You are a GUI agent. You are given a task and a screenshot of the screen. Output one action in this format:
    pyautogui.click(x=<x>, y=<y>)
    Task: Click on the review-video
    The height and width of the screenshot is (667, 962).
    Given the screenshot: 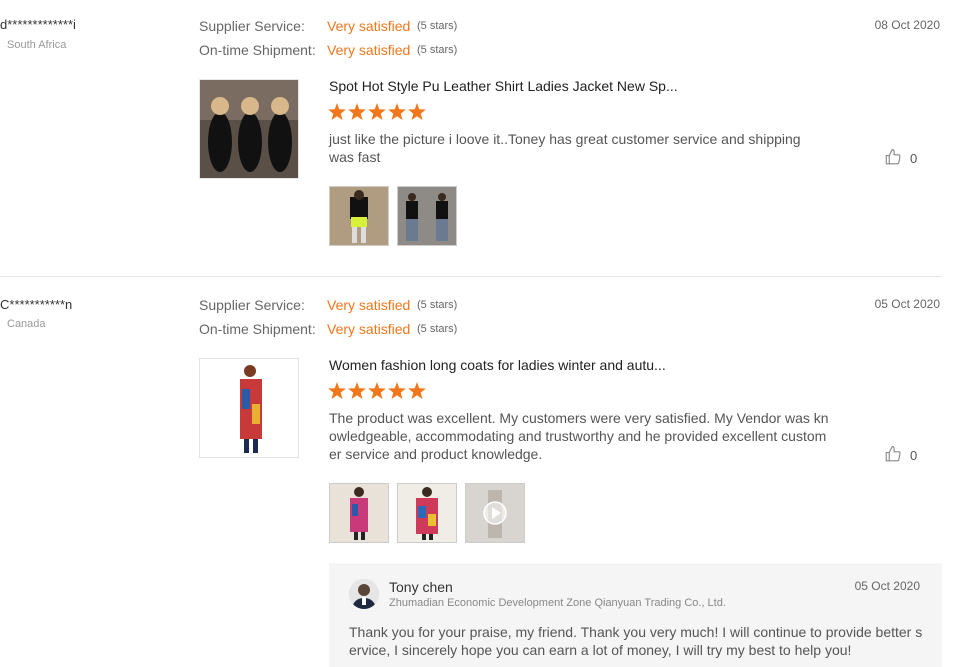 What is the action you would take?
    pyautogui.click(x=495, y=513)
    